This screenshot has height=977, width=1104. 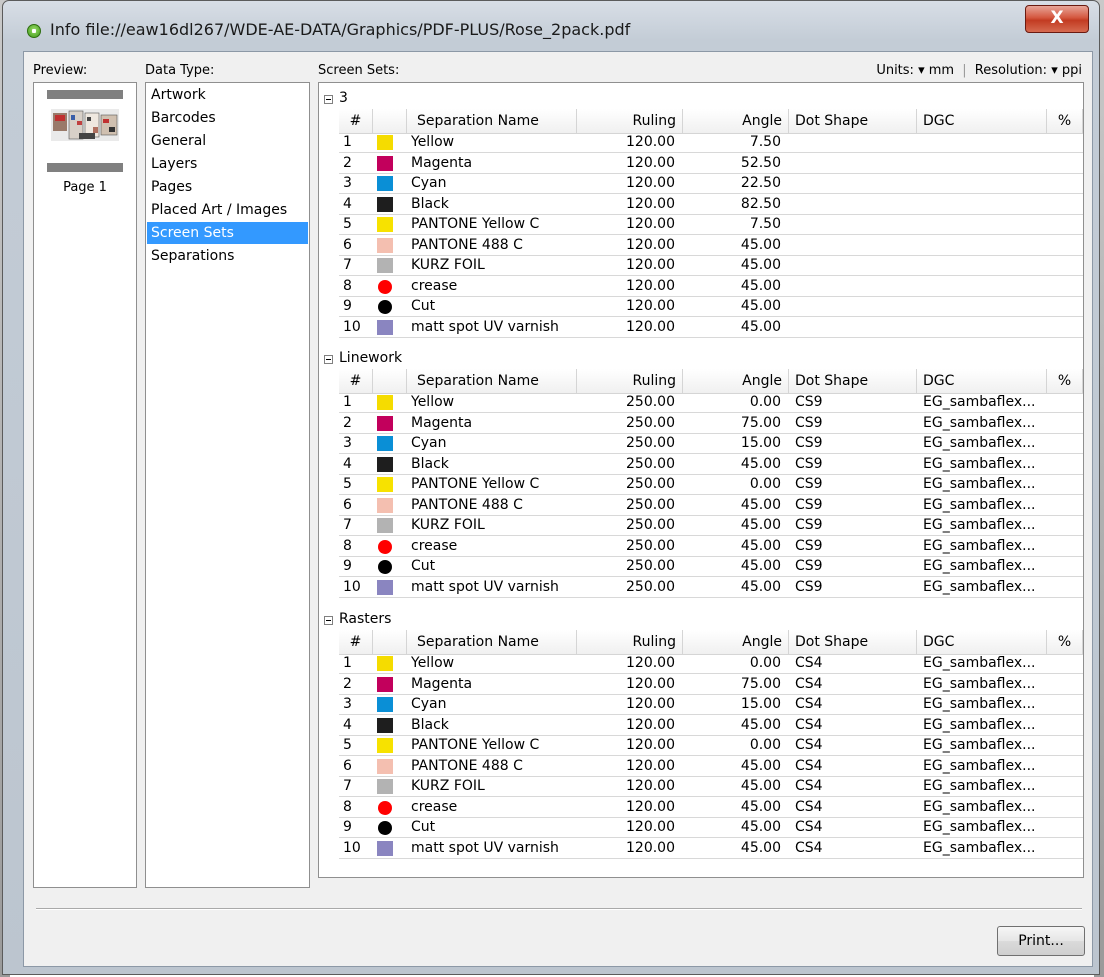 What do you see at coordinates (423, 566) in the screenshot?
I see `separation-name: Cut` at bounding box center [423, 566].